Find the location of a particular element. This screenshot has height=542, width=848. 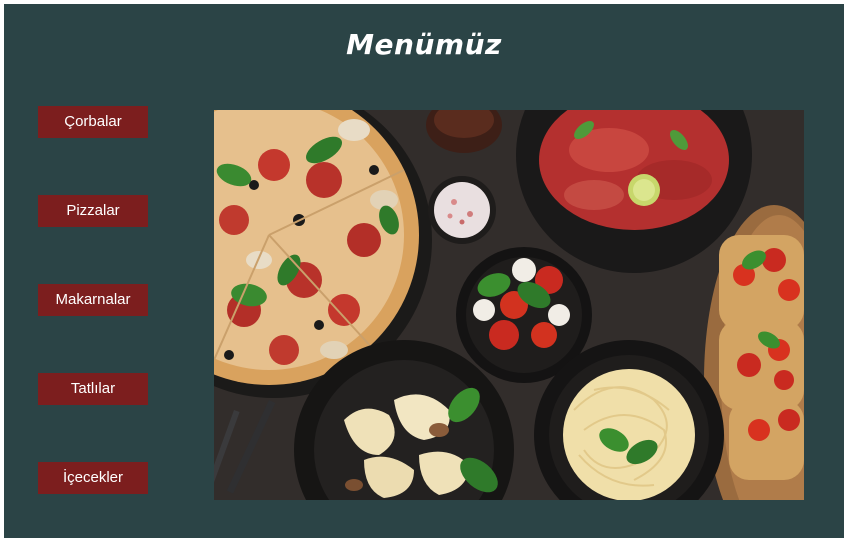

nav-button-pizzalar: Pizzalar is located at coordinates (93, 211).